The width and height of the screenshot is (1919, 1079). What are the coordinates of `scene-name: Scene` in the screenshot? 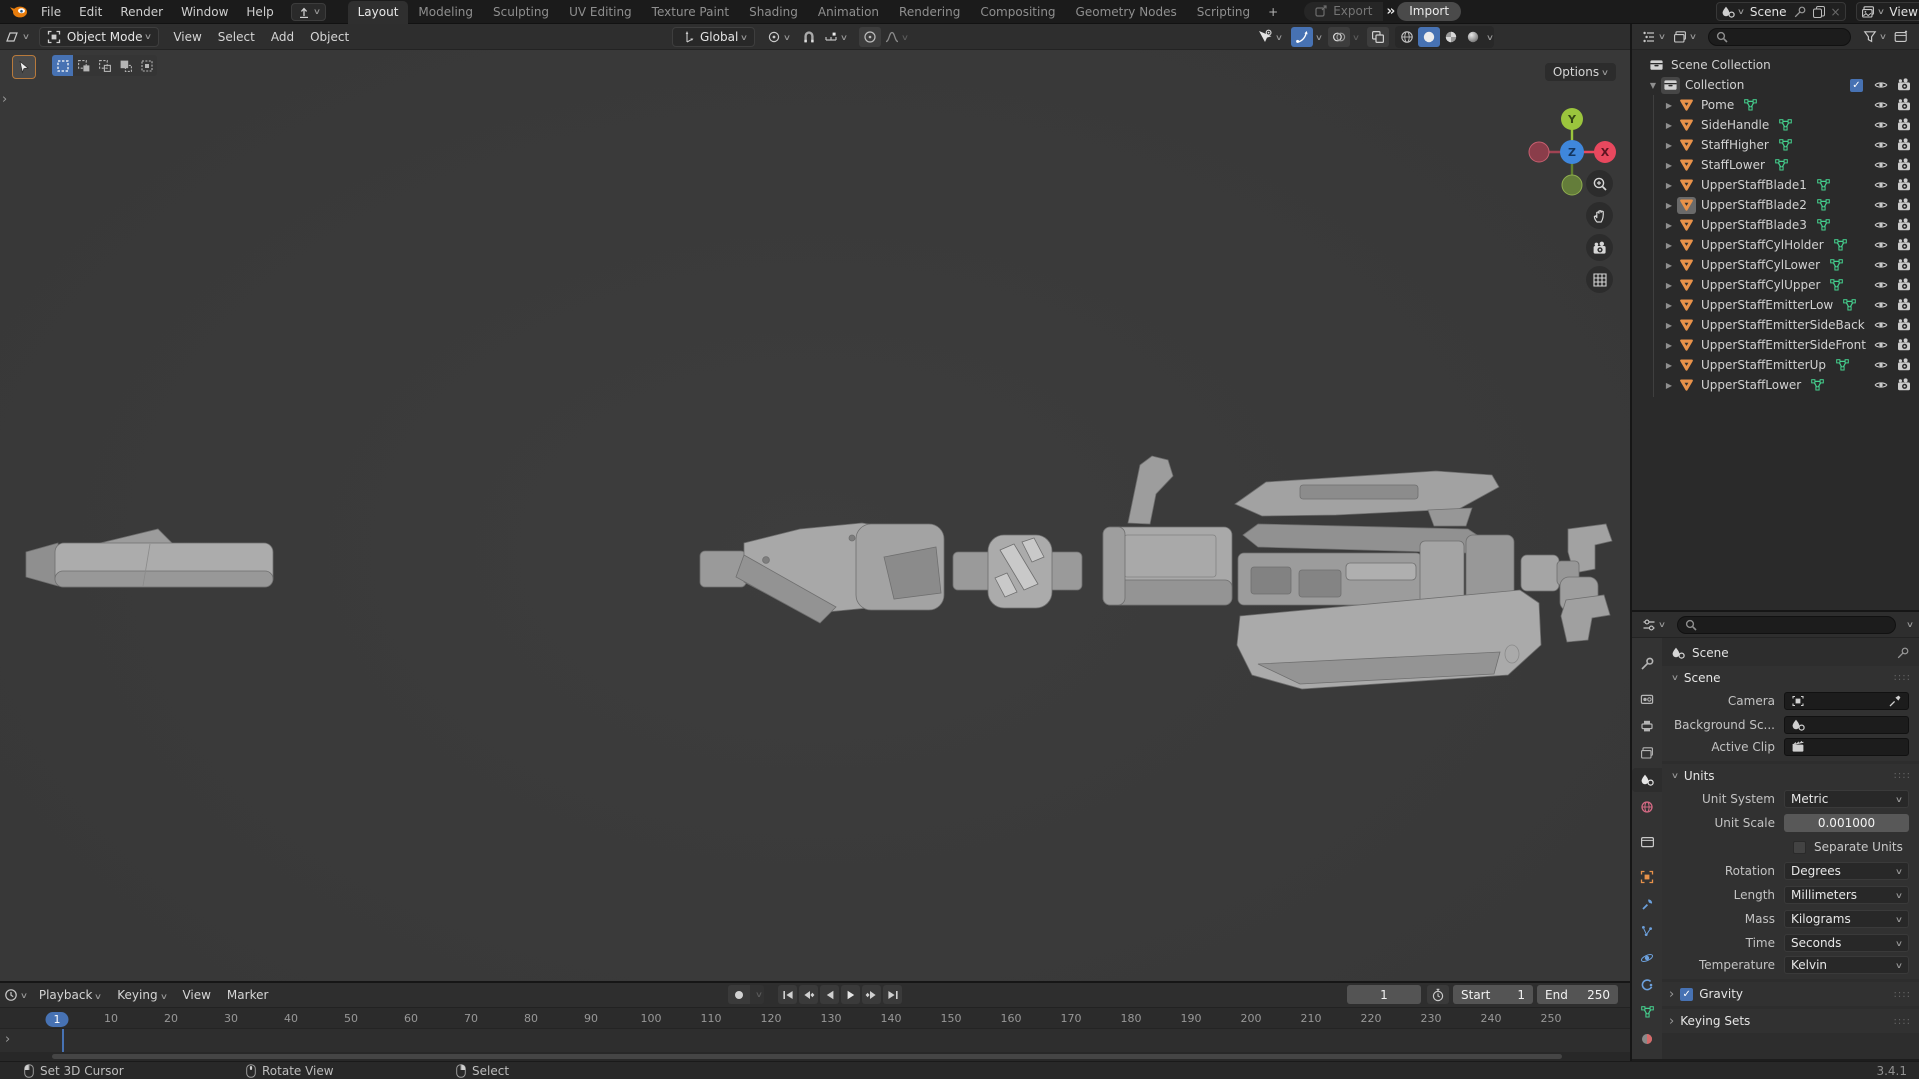 It's located at (1768, 12).